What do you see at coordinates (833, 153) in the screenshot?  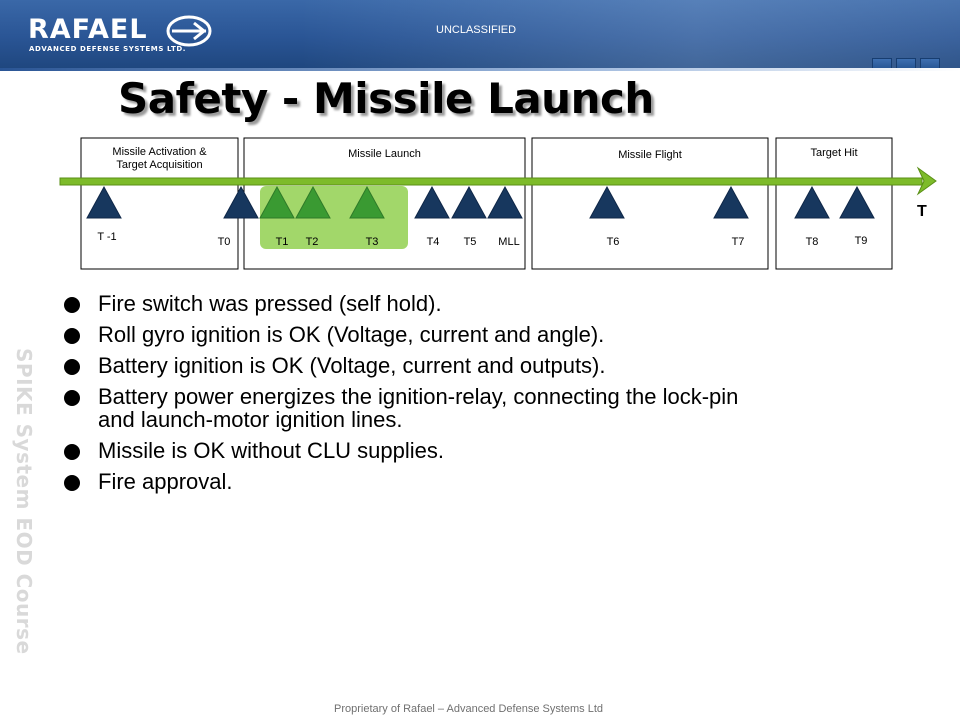 I see `phase-label: Target Hit` at bounding box center [833, 153].